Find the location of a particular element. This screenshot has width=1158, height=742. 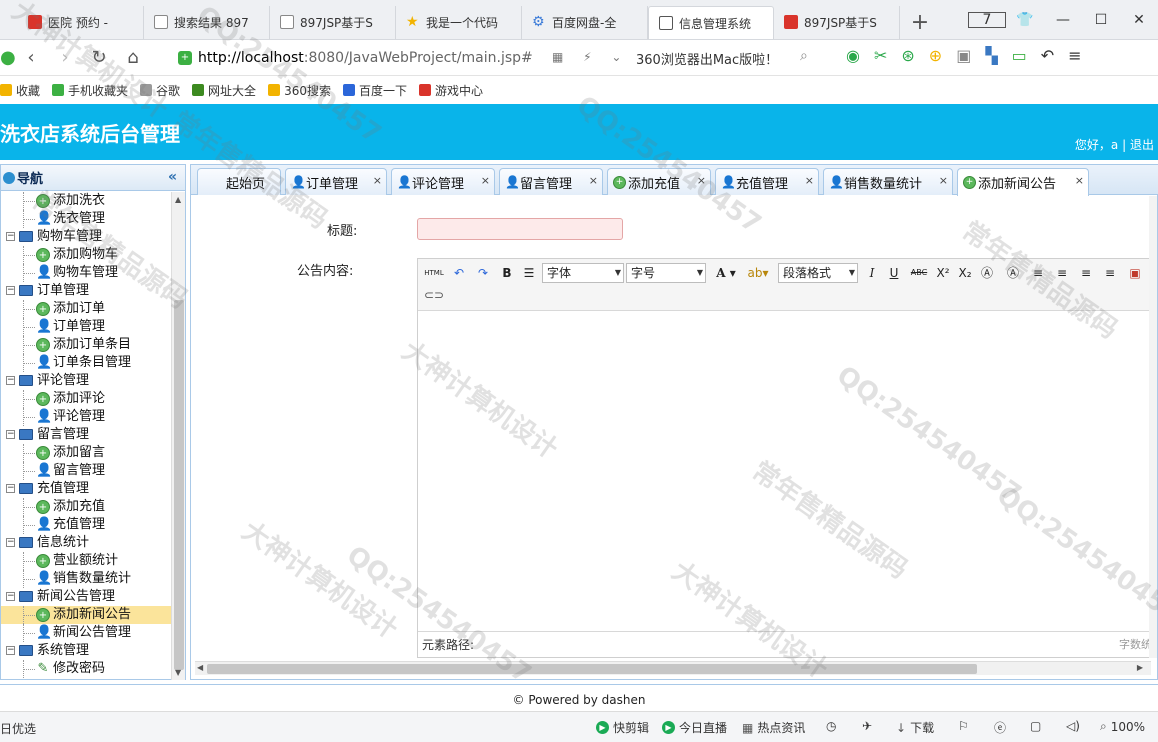

font-family-select: 字体 ▼ is located at coordinates (583, 273).